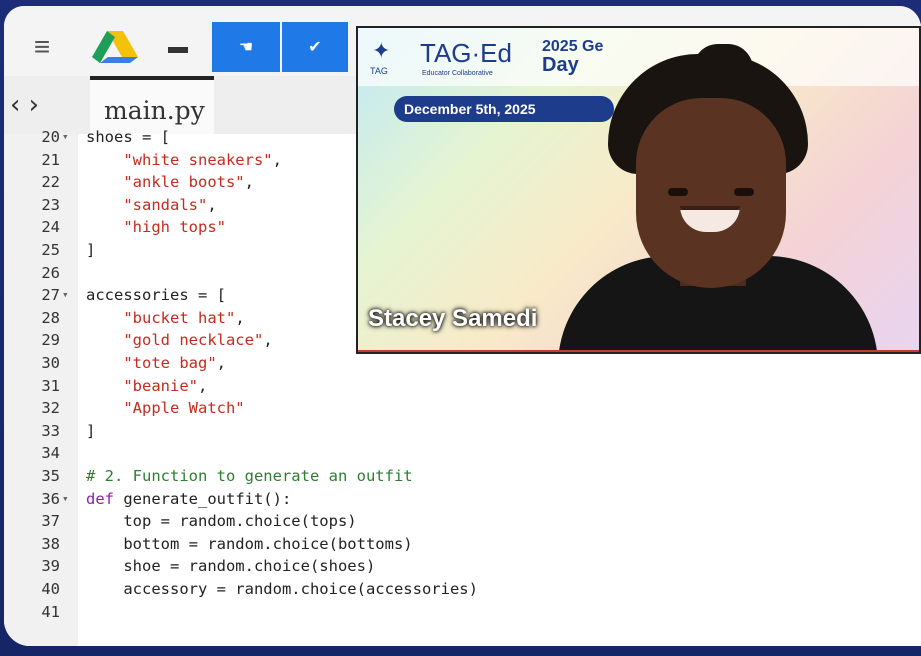  Describe the element at coordinates (50, 611) in the screenshot. I see `line-number: 41` at that location.